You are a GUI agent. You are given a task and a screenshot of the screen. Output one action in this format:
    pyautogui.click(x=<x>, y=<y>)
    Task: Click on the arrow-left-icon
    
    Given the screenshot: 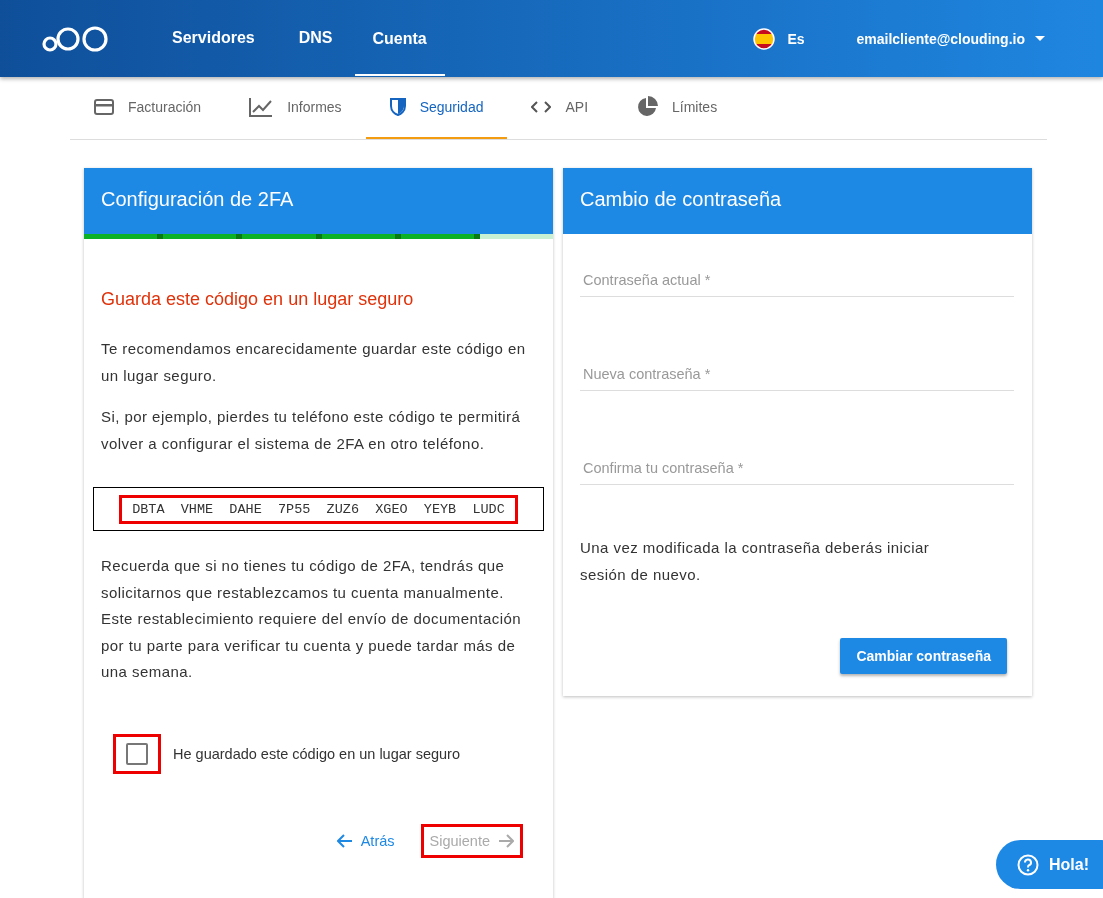 What is the action you would take?
    pyautogui.click(x=344, y=840)
    